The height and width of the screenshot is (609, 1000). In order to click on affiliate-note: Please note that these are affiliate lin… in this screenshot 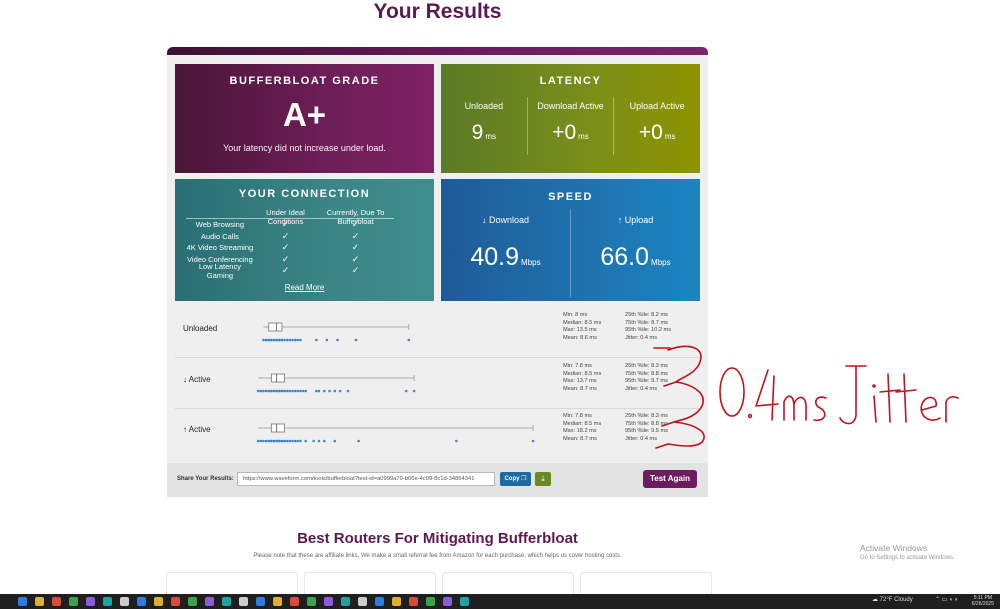, I will do `click(437, 556)`.